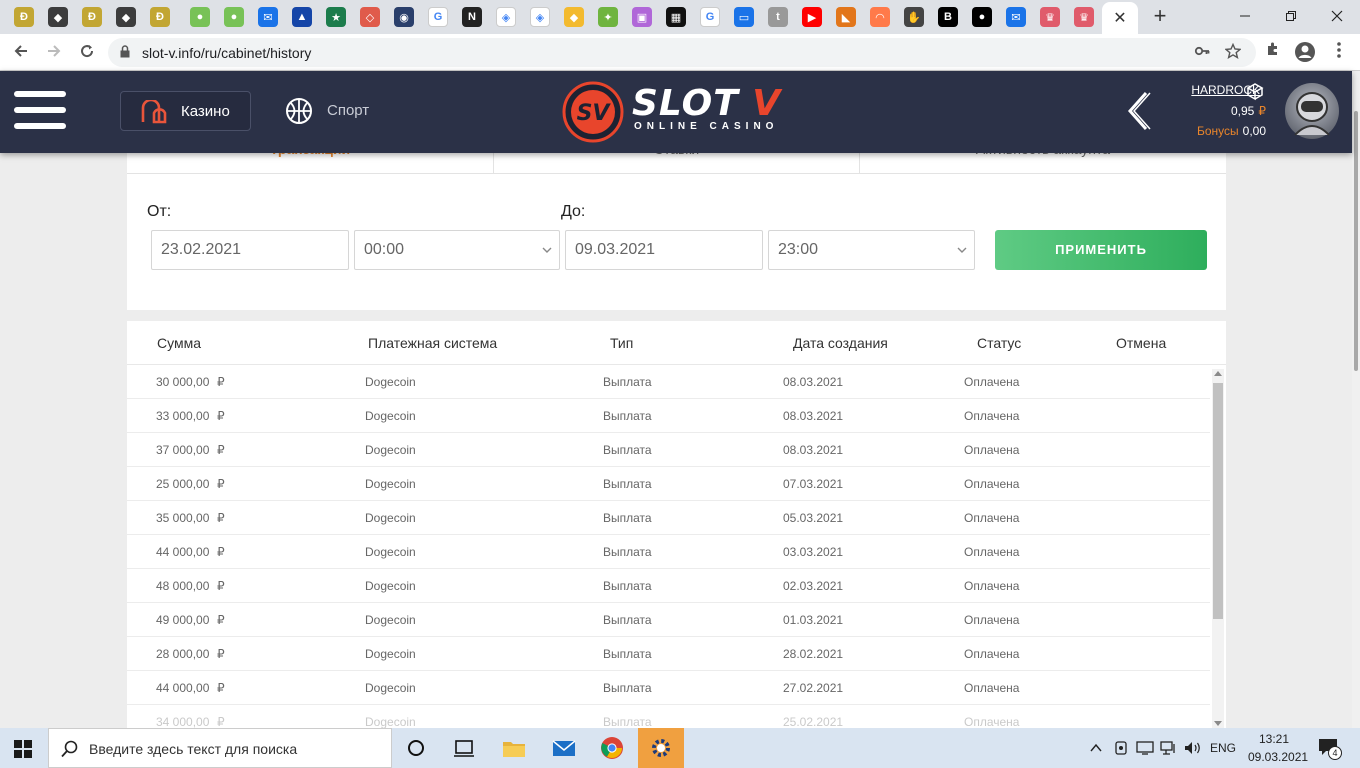 The width and height of the screenshot is (1360, 768). I want to click on nav-casino-button: Казино, so click(185, 111).